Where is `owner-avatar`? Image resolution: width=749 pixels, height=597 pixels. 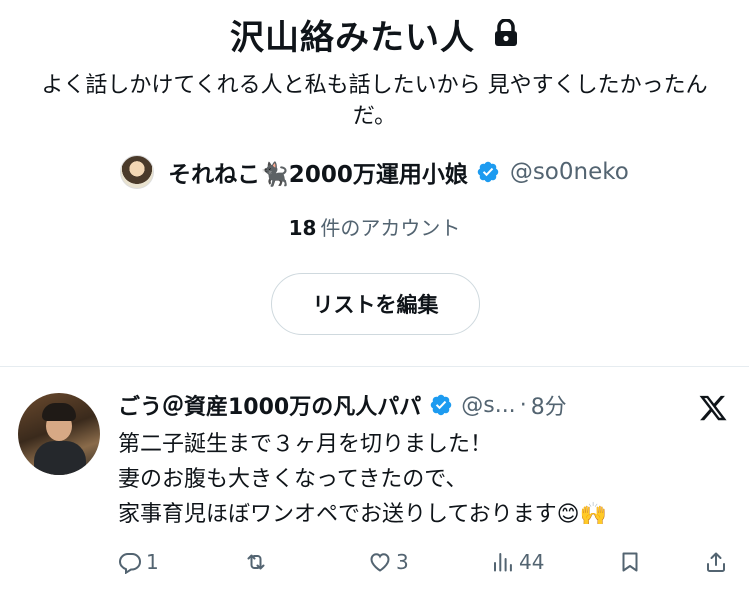 owner-avatar is located at coordinates (137, 172).